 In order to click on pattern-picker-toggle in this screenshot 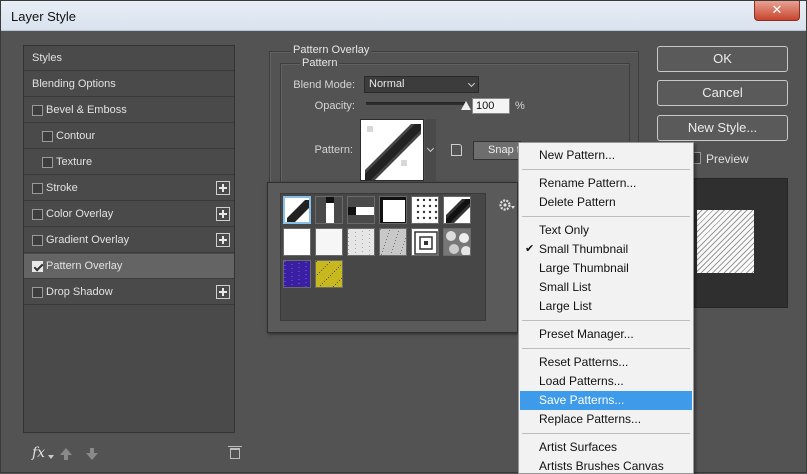, I will do `click(430, 150)`.